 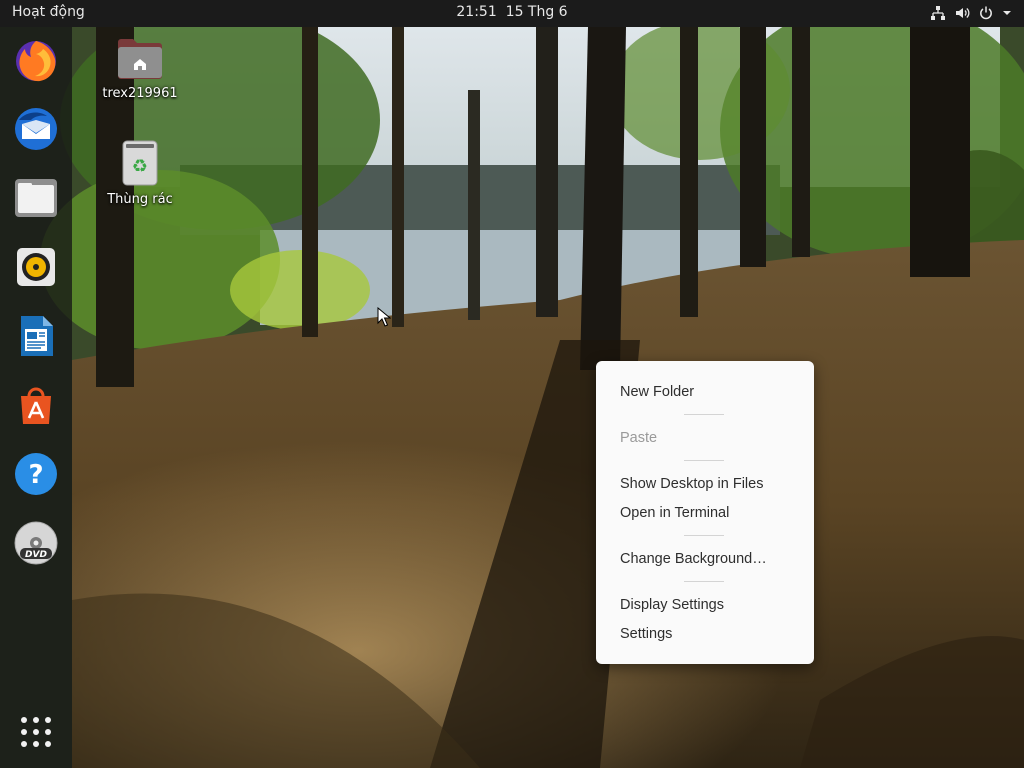 I want to click on network-icon, so click(x=938, y=13).